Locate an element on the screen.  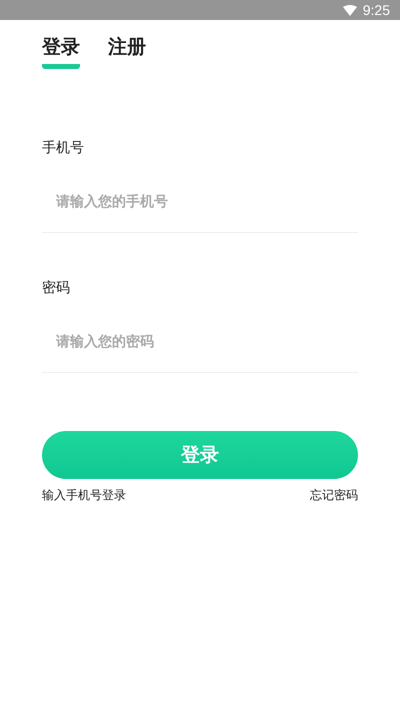
forgot-password-link: 忘记密码 is located at coordinates (334, 495).